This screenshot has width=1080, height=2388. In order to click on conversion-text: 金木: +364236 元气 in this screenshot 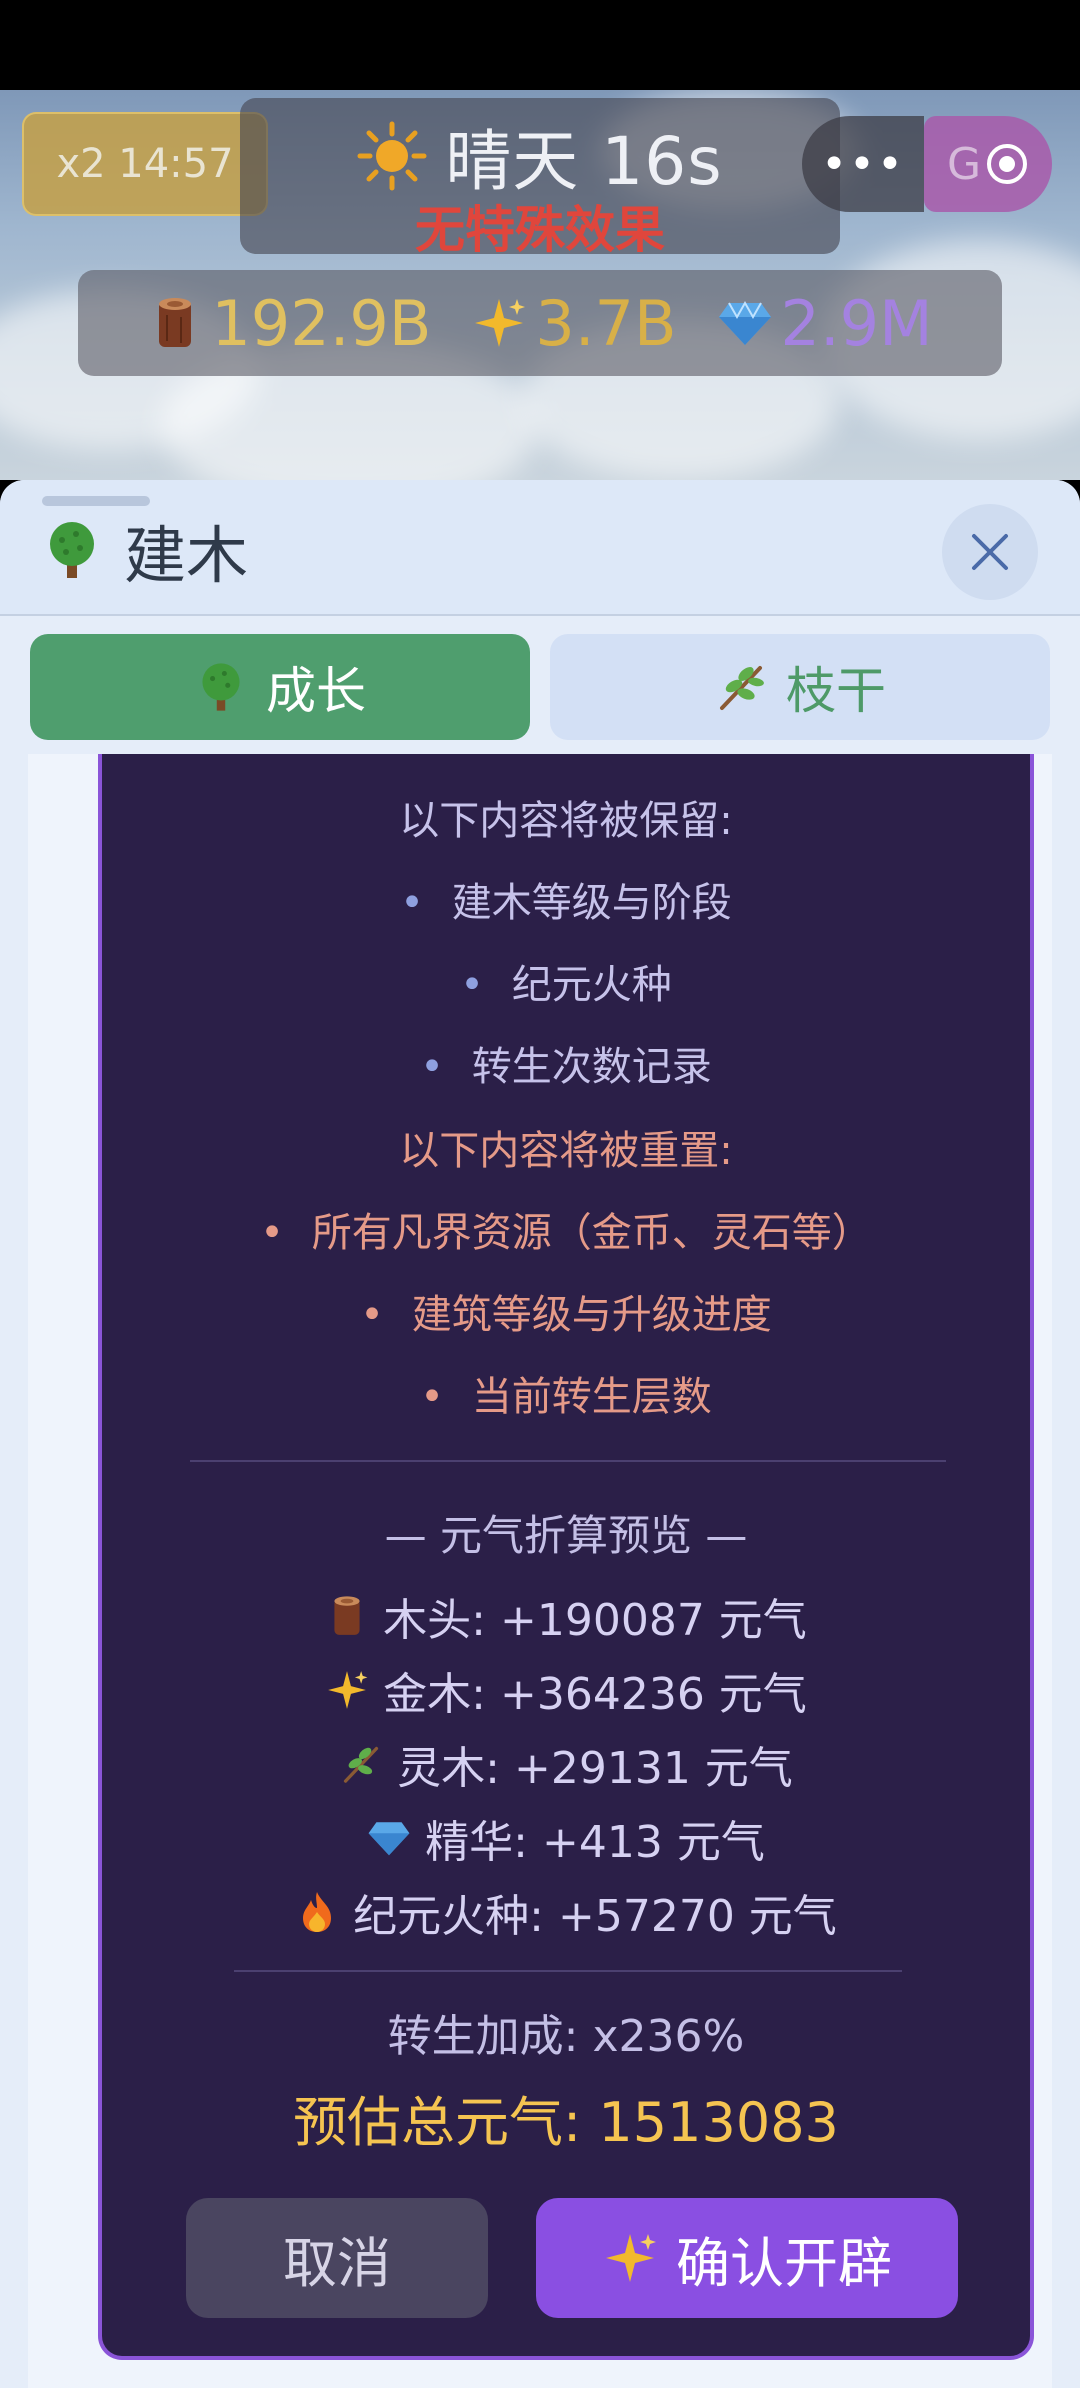, I will do `click(595, 1694)`.